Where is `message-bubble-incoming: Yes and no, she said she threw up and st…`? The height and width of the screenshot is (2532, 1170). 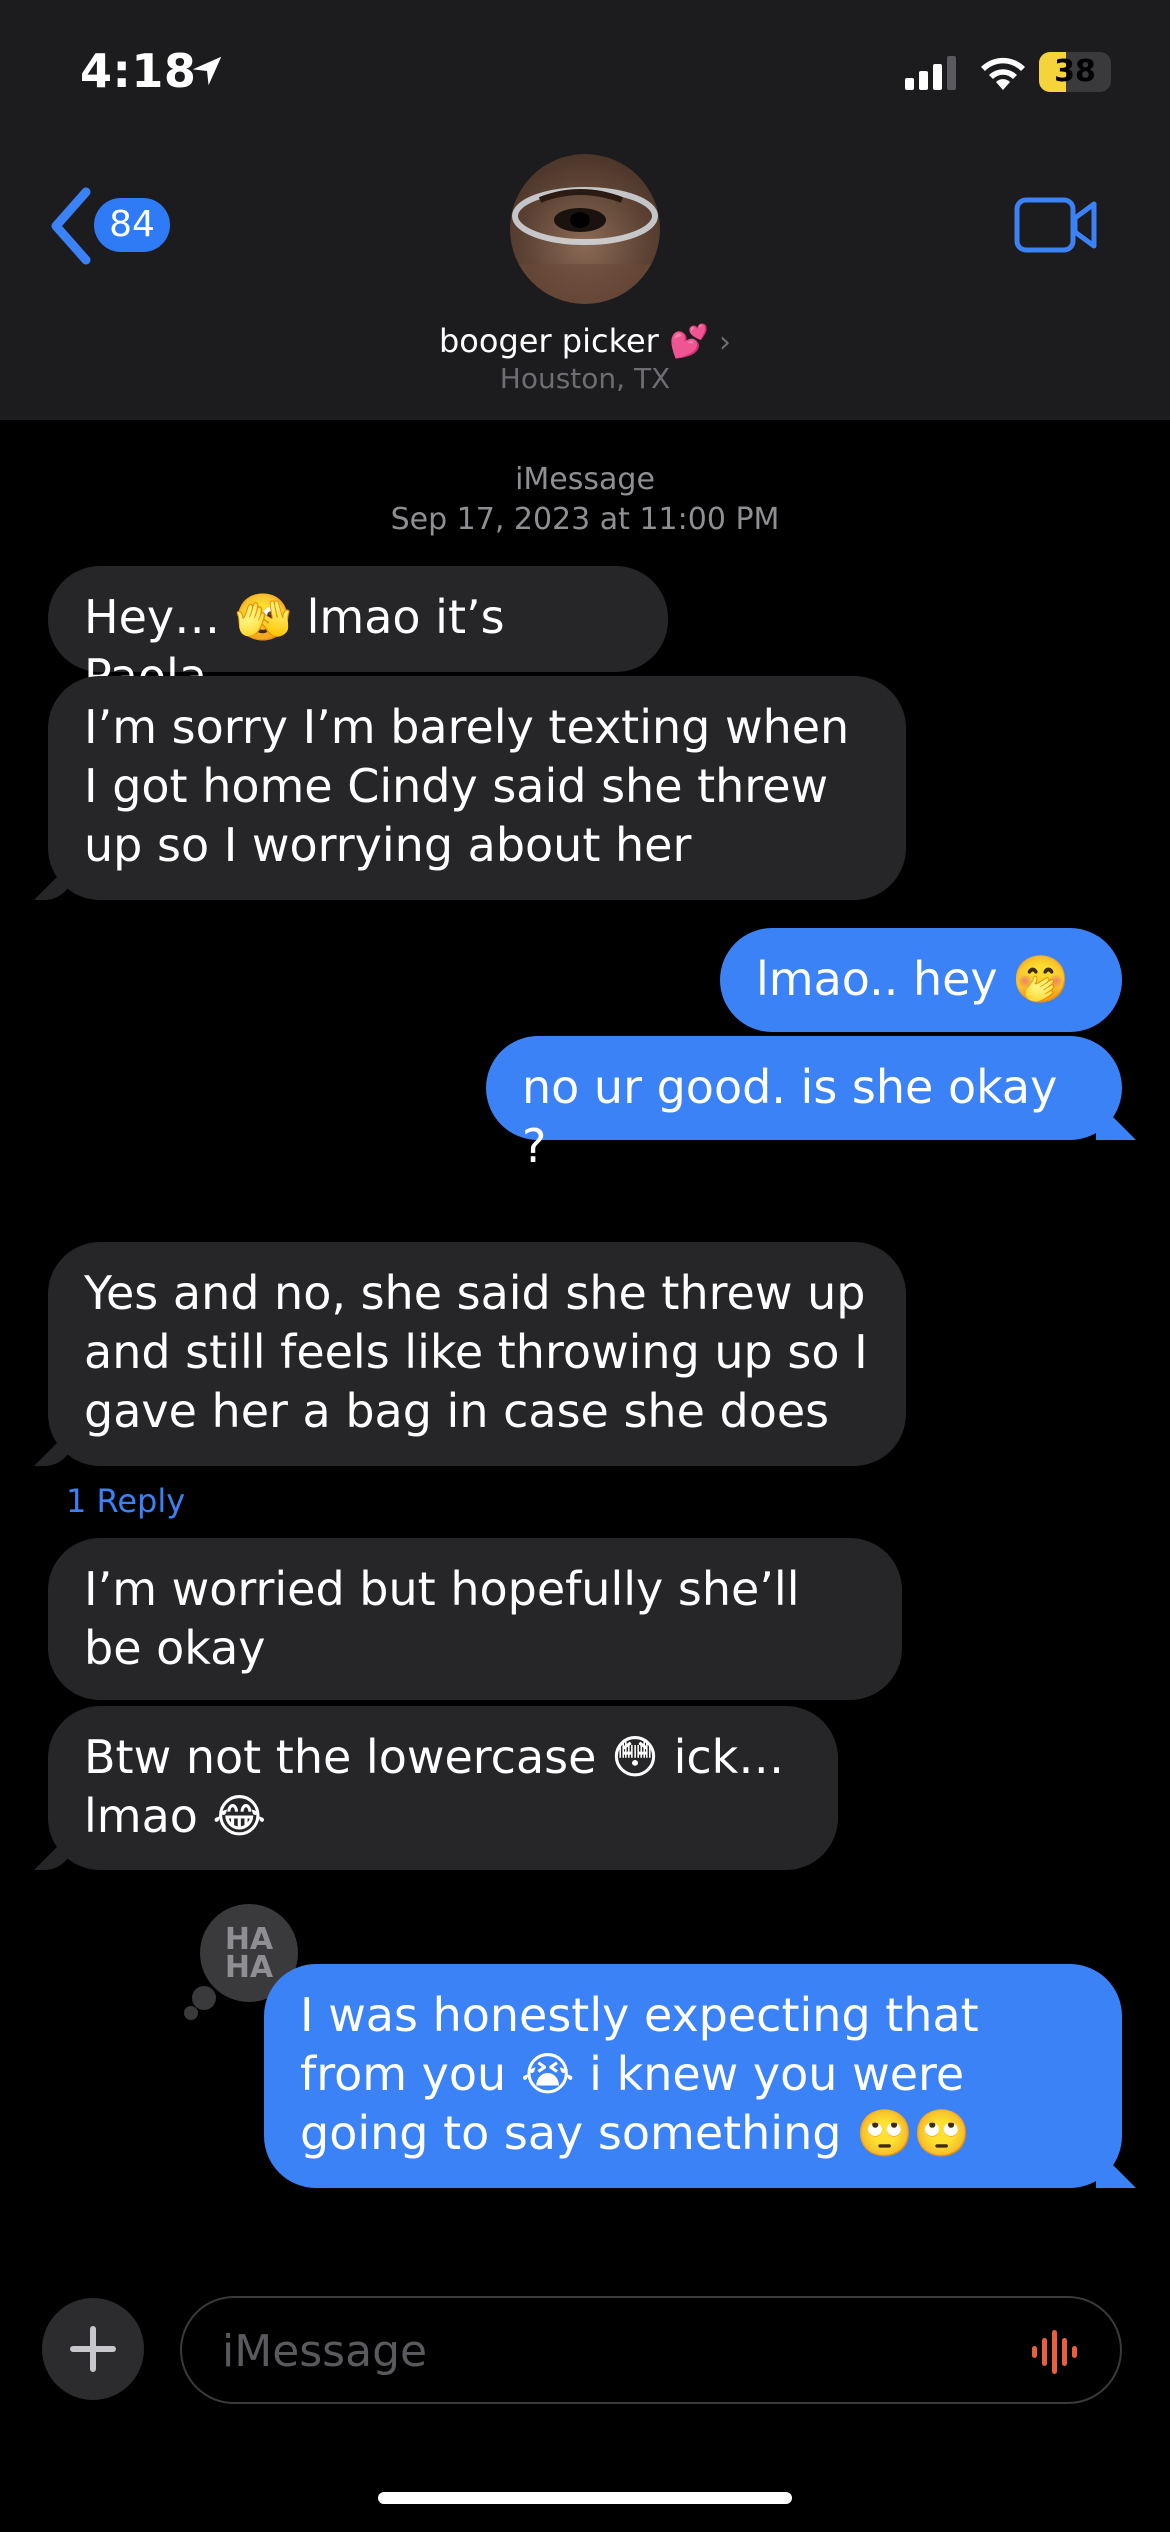
message-bubble-incoming: Yes and no, she said she threw up and st… is located at coordinates (477, 1354).